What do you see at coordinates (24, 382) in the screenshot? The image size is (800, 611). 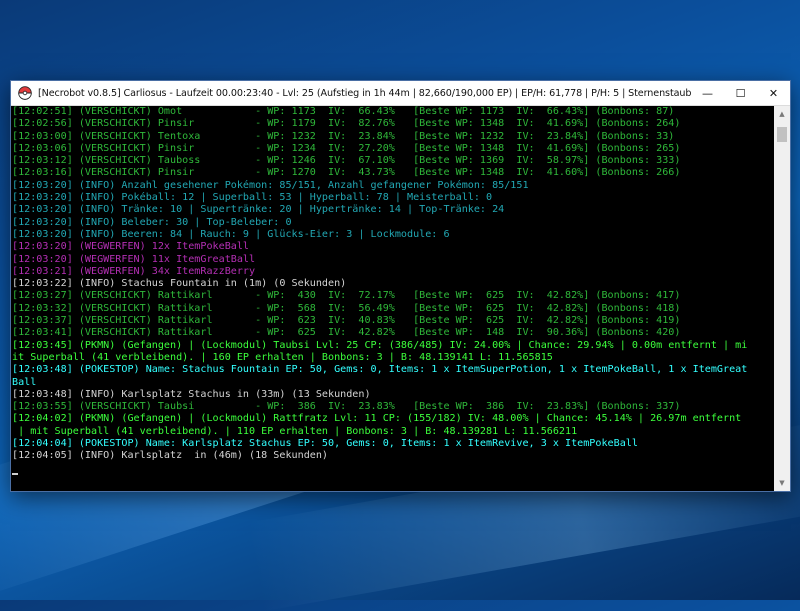 I see `console-line: Ball` at bounding box center [24, 382].